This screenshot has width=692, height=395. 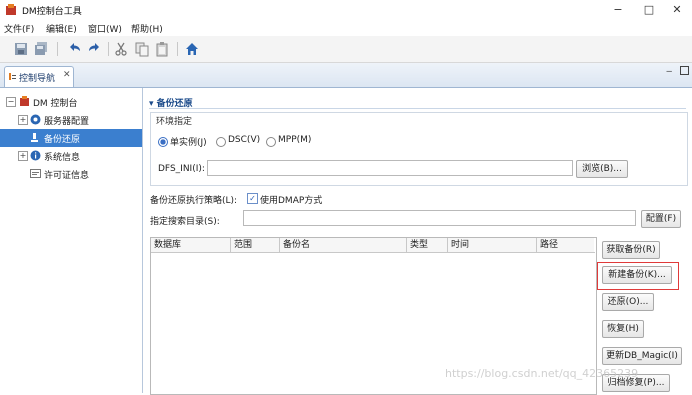 I want to click on table-header-divider, so click(x=373, y=252).